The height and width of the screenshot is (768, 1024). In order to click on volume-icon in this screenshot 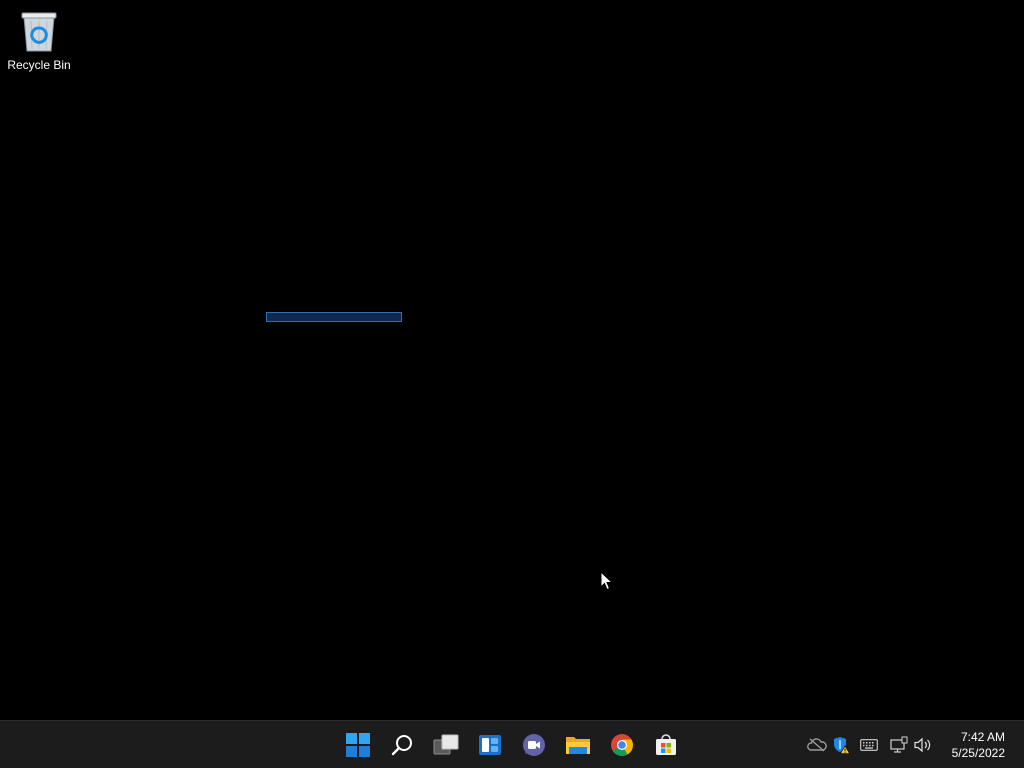, I will do `click(923, 745)`.